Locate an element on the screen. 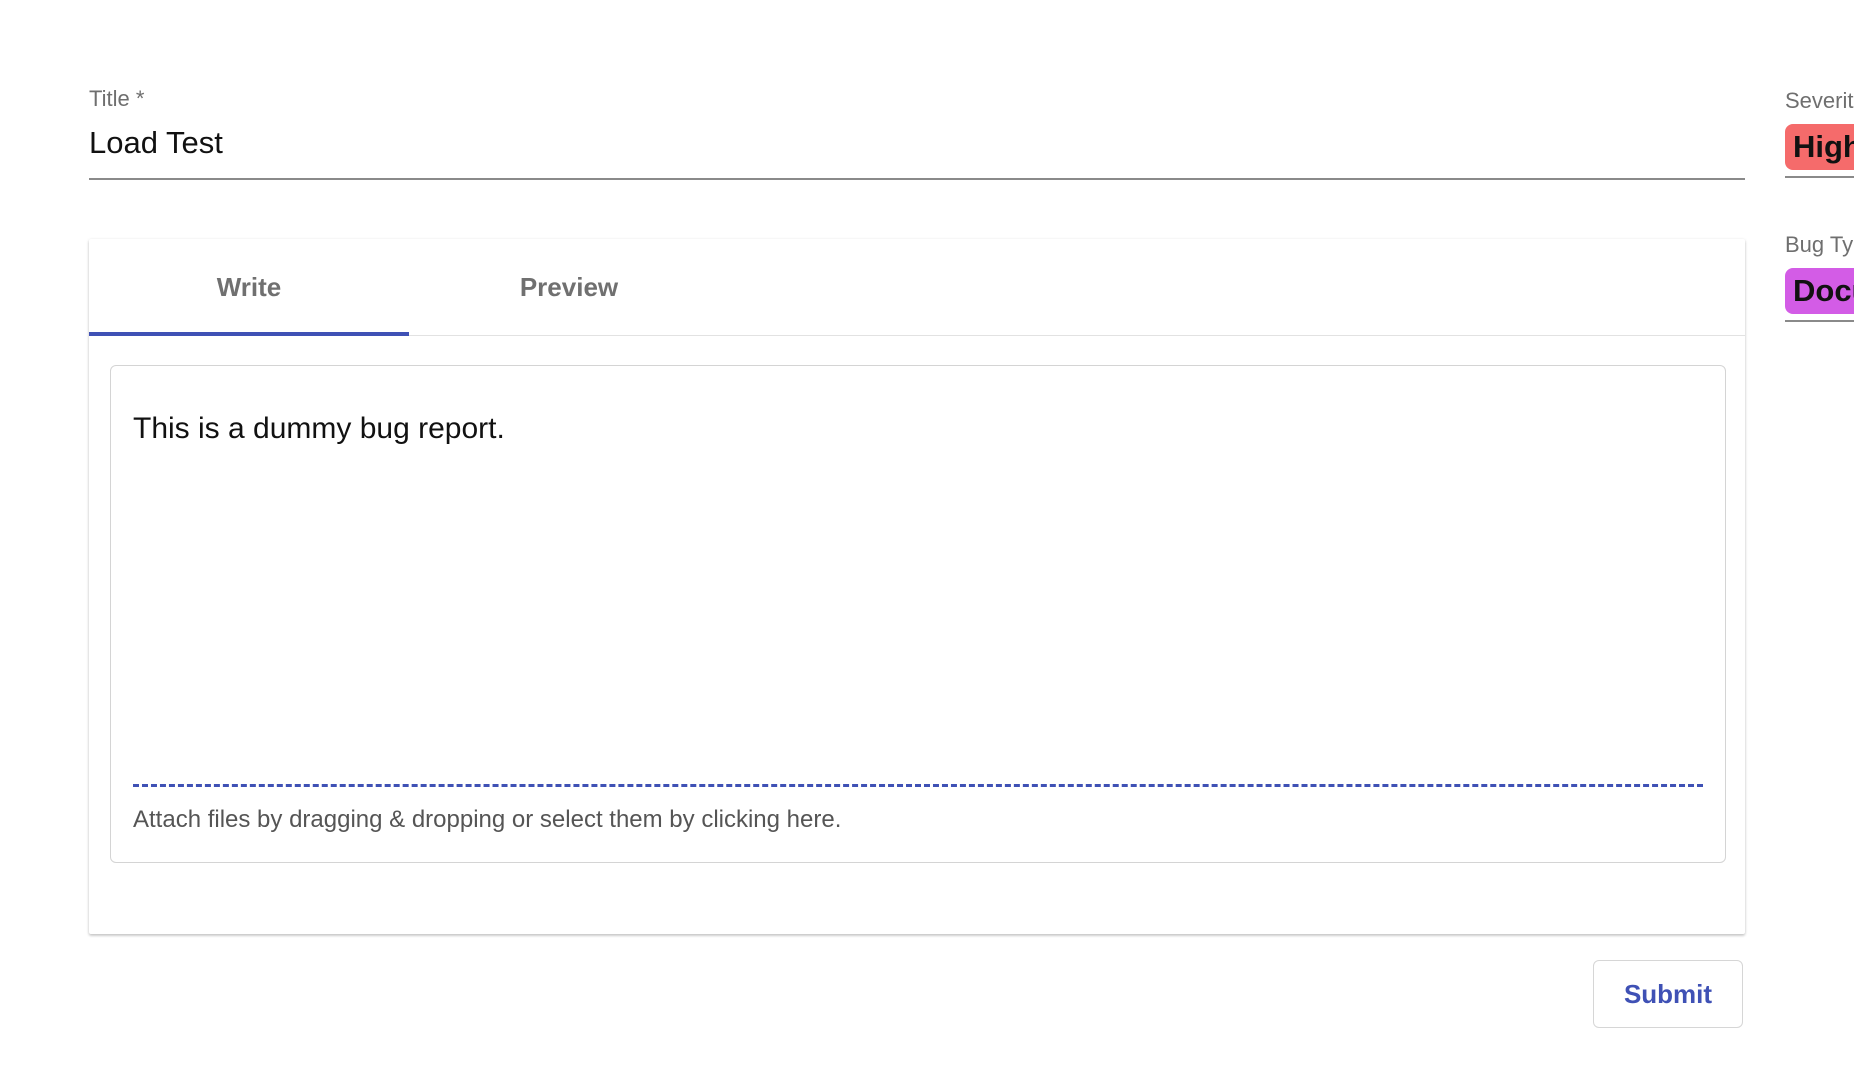 The image size is (1854, 1086). bug-type-select: Docu is located at coordinates (1819, 295).